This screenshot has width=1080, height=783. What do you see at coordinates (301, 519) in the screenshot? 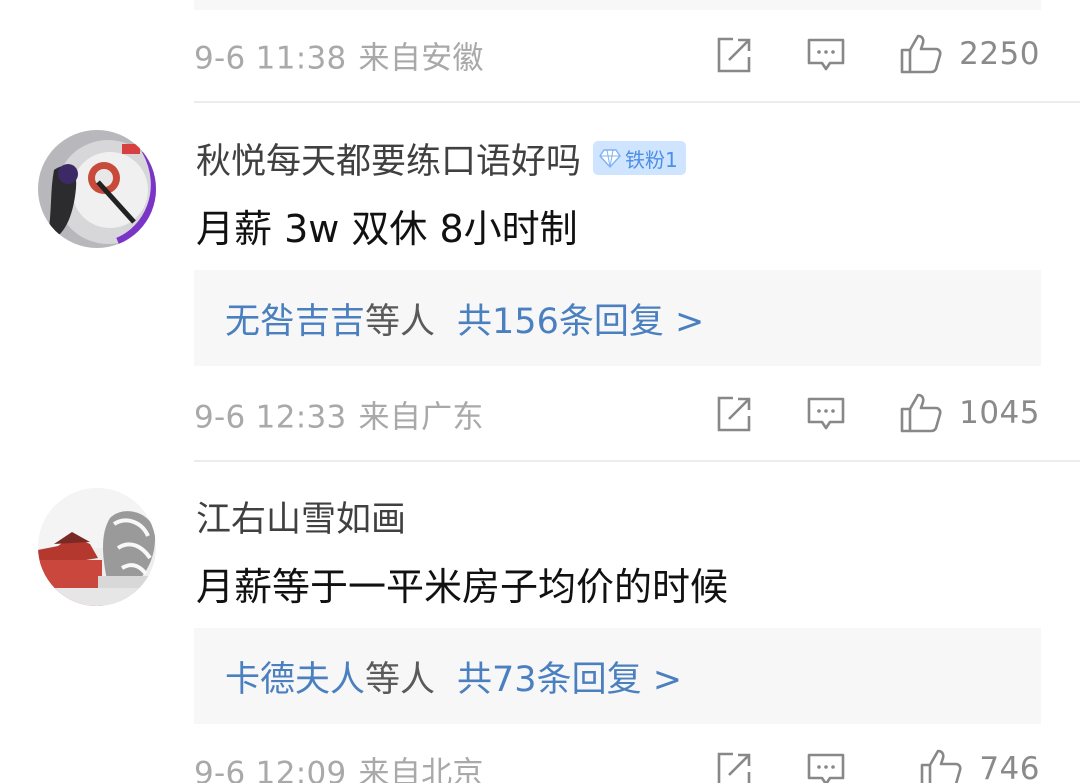
I see `username-text: 江右山雪如画` at bounding box center [301, 519].